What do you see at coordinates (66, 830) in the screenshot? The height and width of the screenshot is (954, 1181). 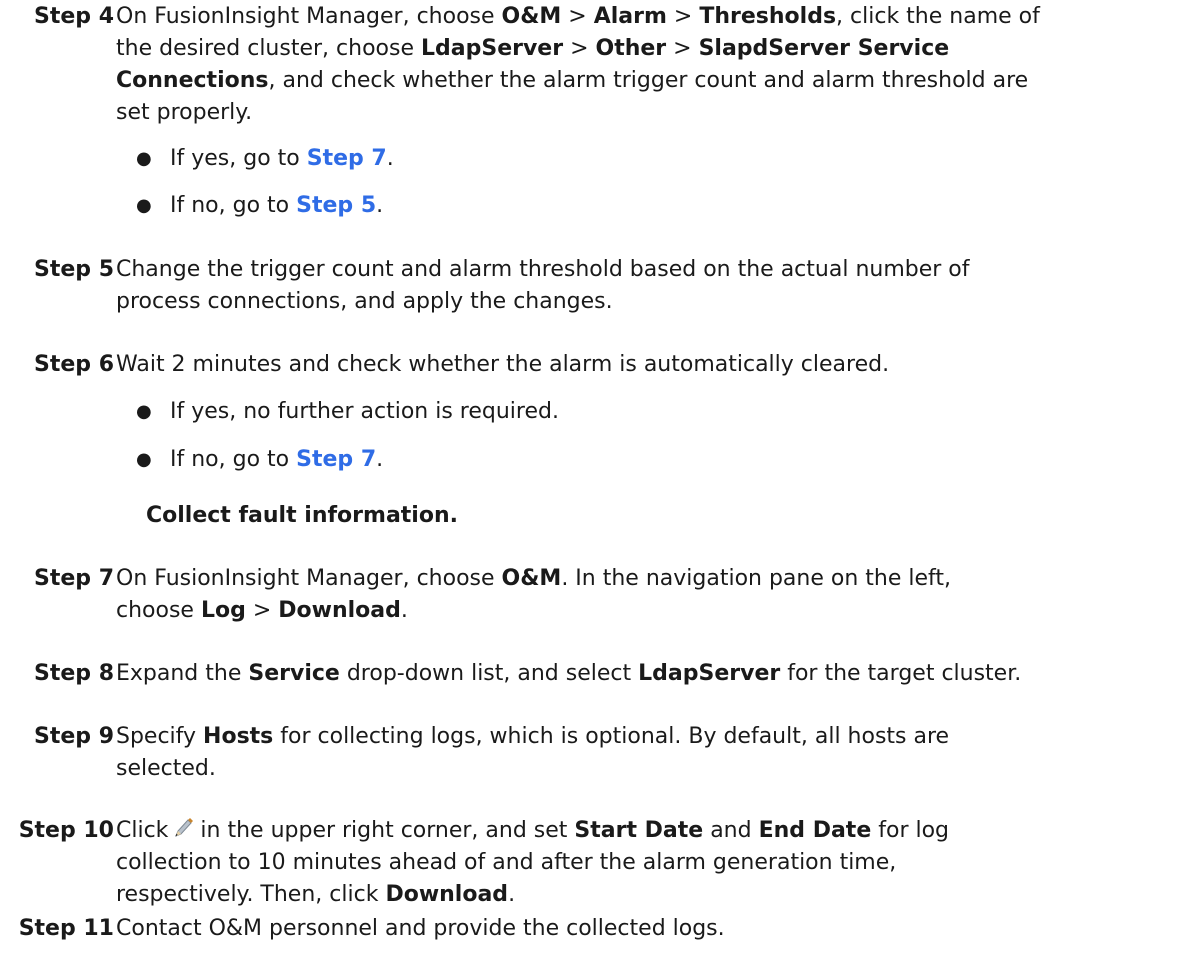 I see `step-label: Step 10` at bounding box center [66, 830].